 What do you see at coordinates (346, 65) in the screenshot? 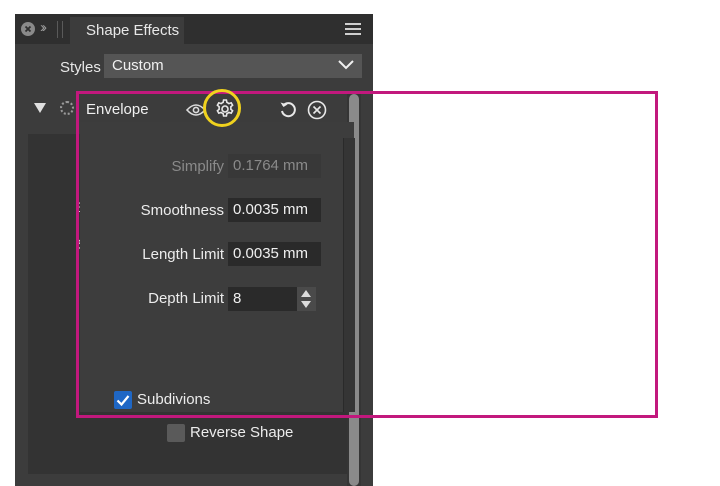
I see `chevron-down-icon` at bounding box center [346, 65].